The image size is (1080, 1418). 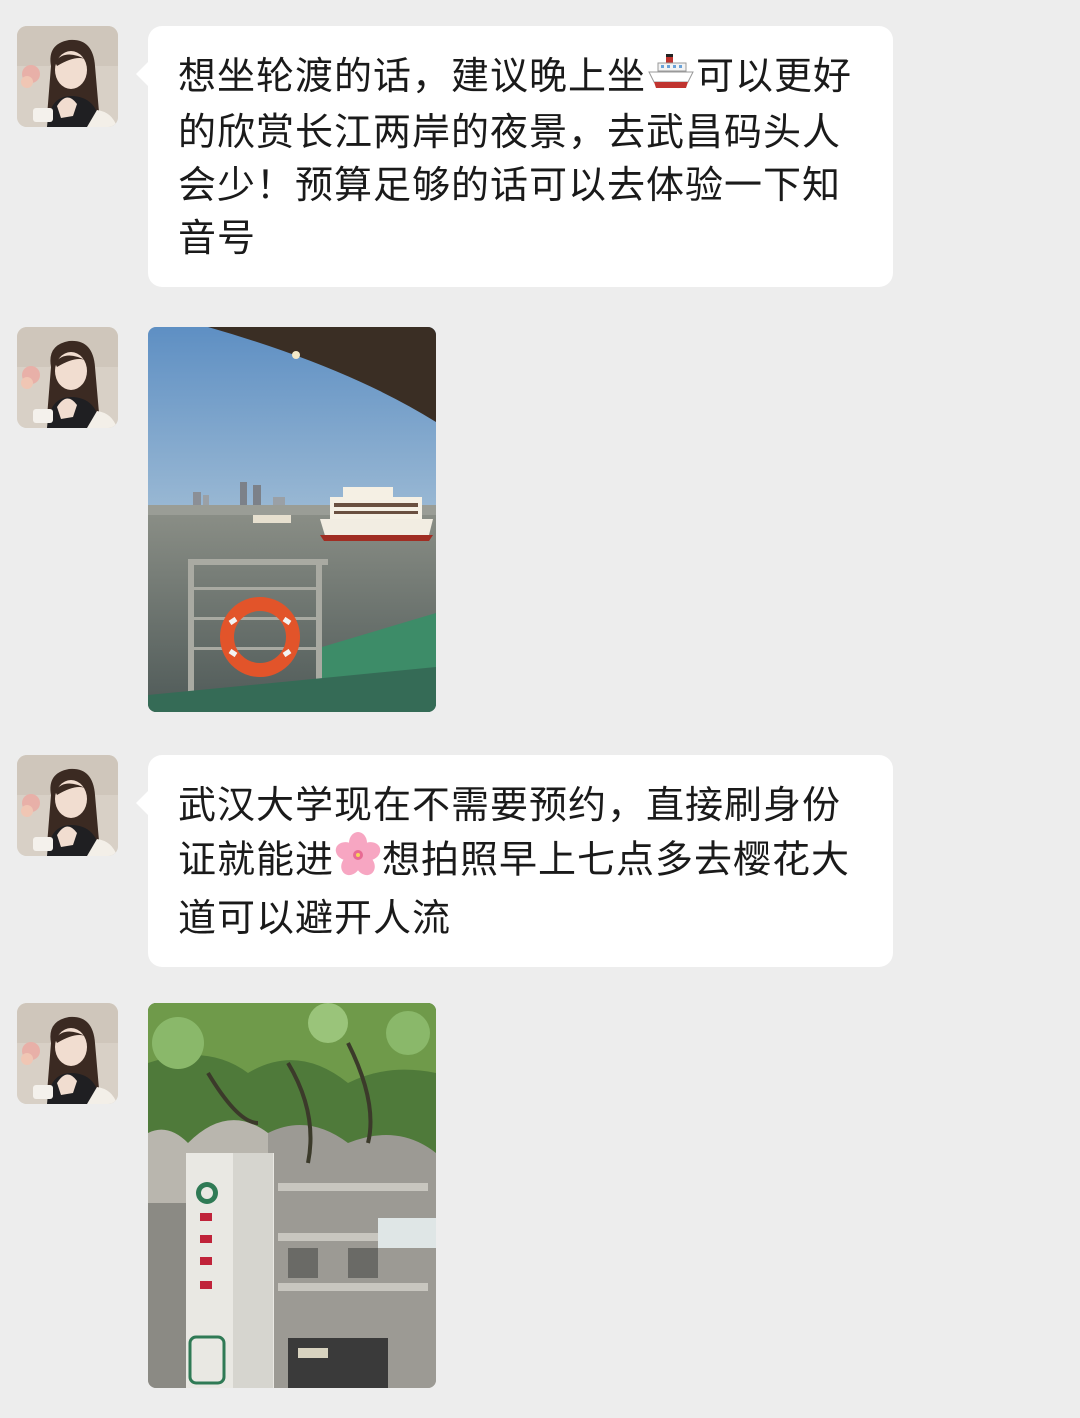 I want to click on ship-icon, so click(x=671, y=79).